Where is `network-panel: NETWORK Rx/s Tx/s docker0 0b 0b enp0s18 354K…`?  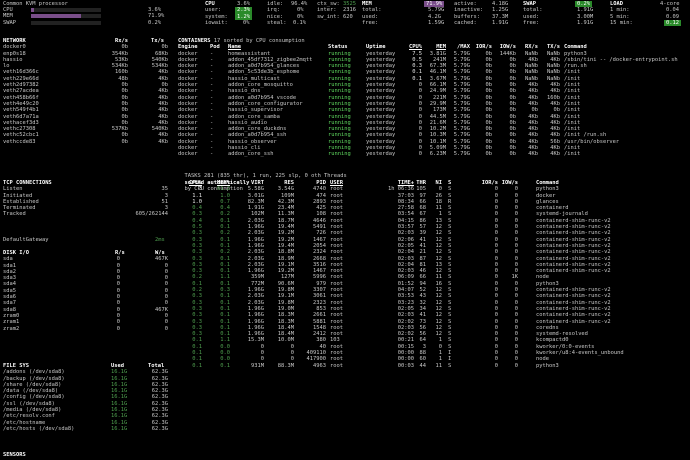
network-panel: NETWORK Rx/s Tx/s docker0 0b 0b enp0s18 354K… is located at coordinates (85, 91).